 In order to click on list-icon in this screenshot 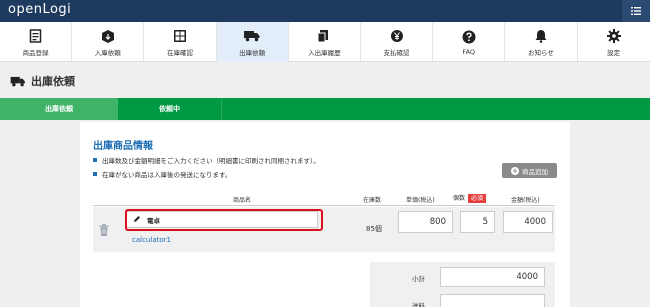, I will do `click(636, 11)`.